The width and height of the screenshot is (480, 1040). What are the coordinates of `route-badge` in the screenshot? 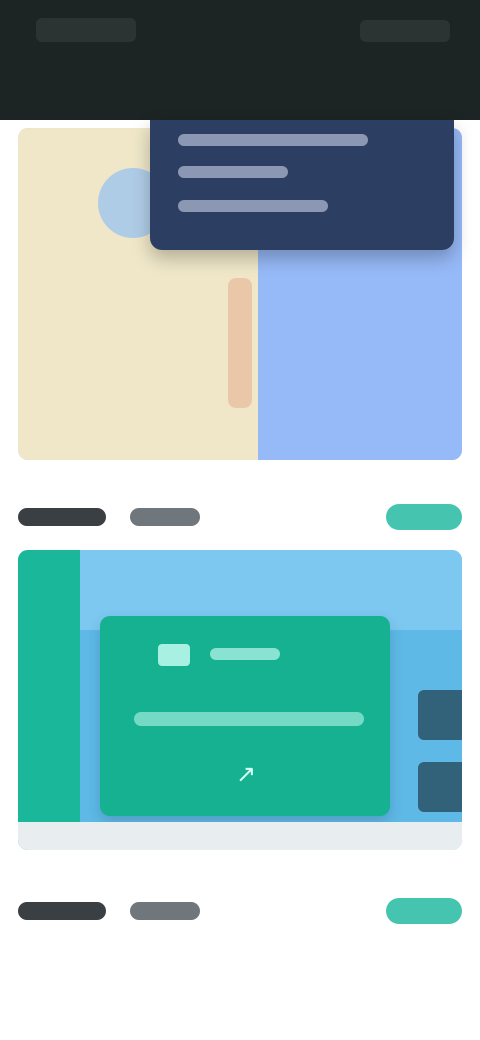 It's located at (174, 655).